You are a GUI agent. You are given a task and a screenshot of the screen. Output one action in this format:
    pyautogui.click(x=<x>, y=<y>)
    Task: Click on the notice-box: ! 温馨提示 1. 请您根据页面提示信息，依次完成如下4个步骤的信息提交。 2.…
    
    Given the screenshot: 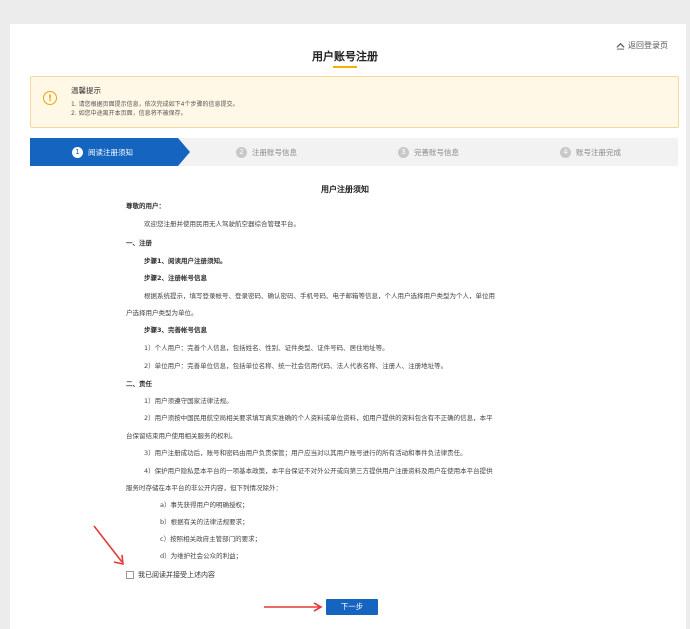 What is the action you would take?
    pyautogui.click(x=354, y=102)
    